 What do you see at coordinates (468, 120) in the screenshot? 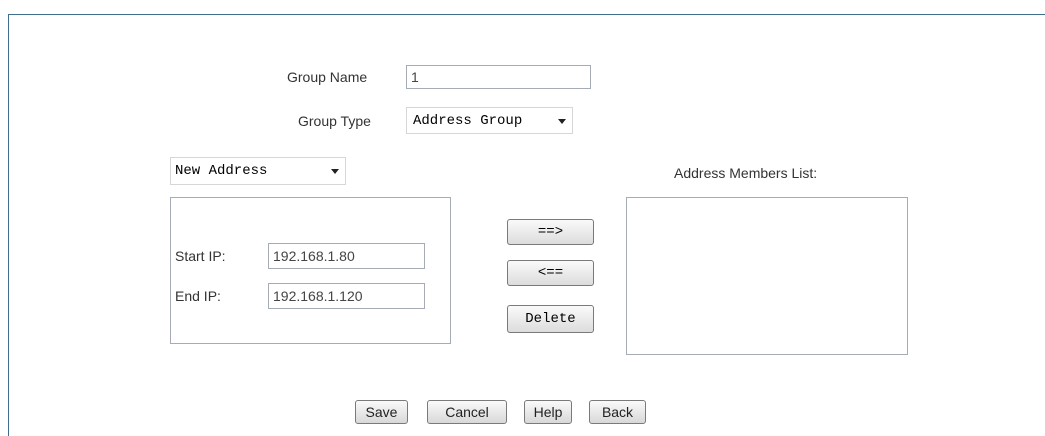
I see `group-type-value: Address Group` at bounding box center [468, 120].